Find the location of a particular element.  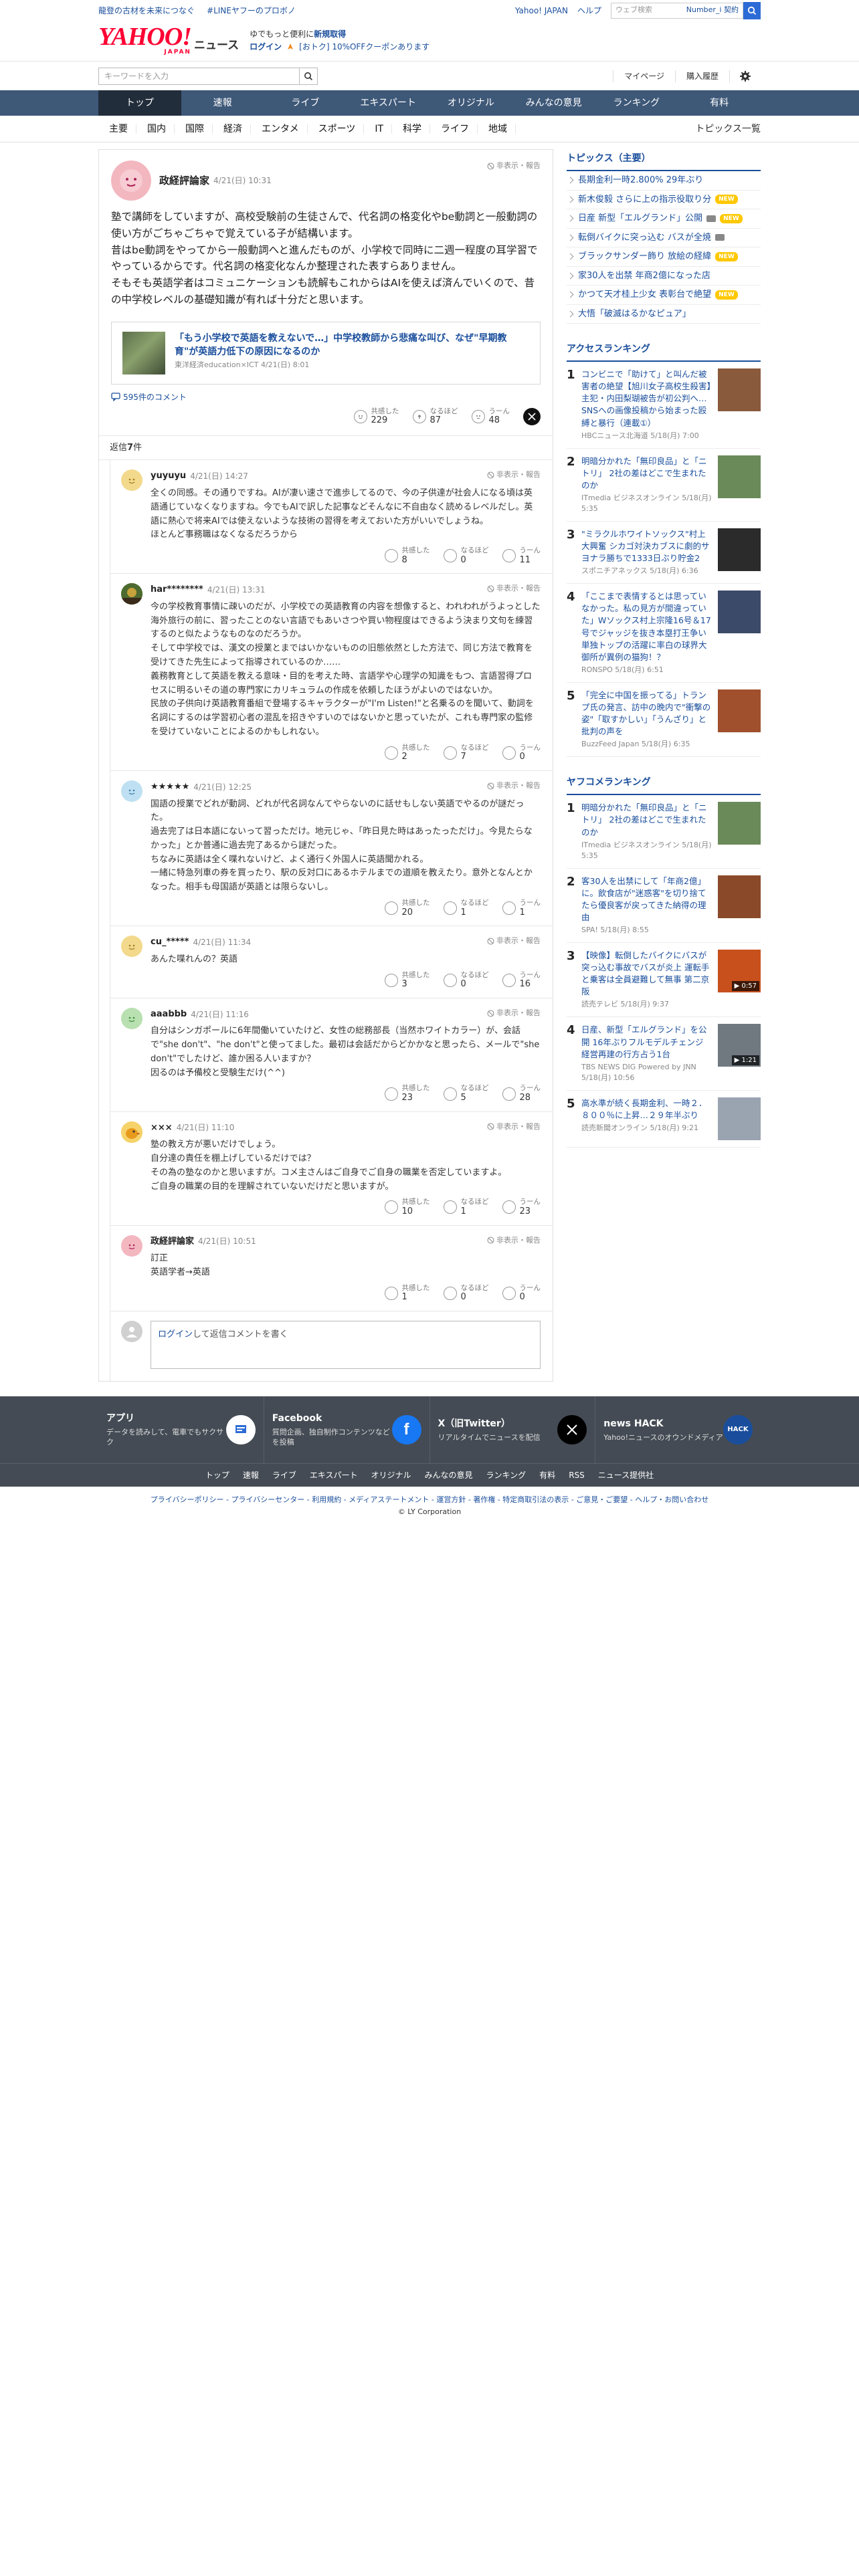

cat-world: 国際 is located at coordinates (194, 129).